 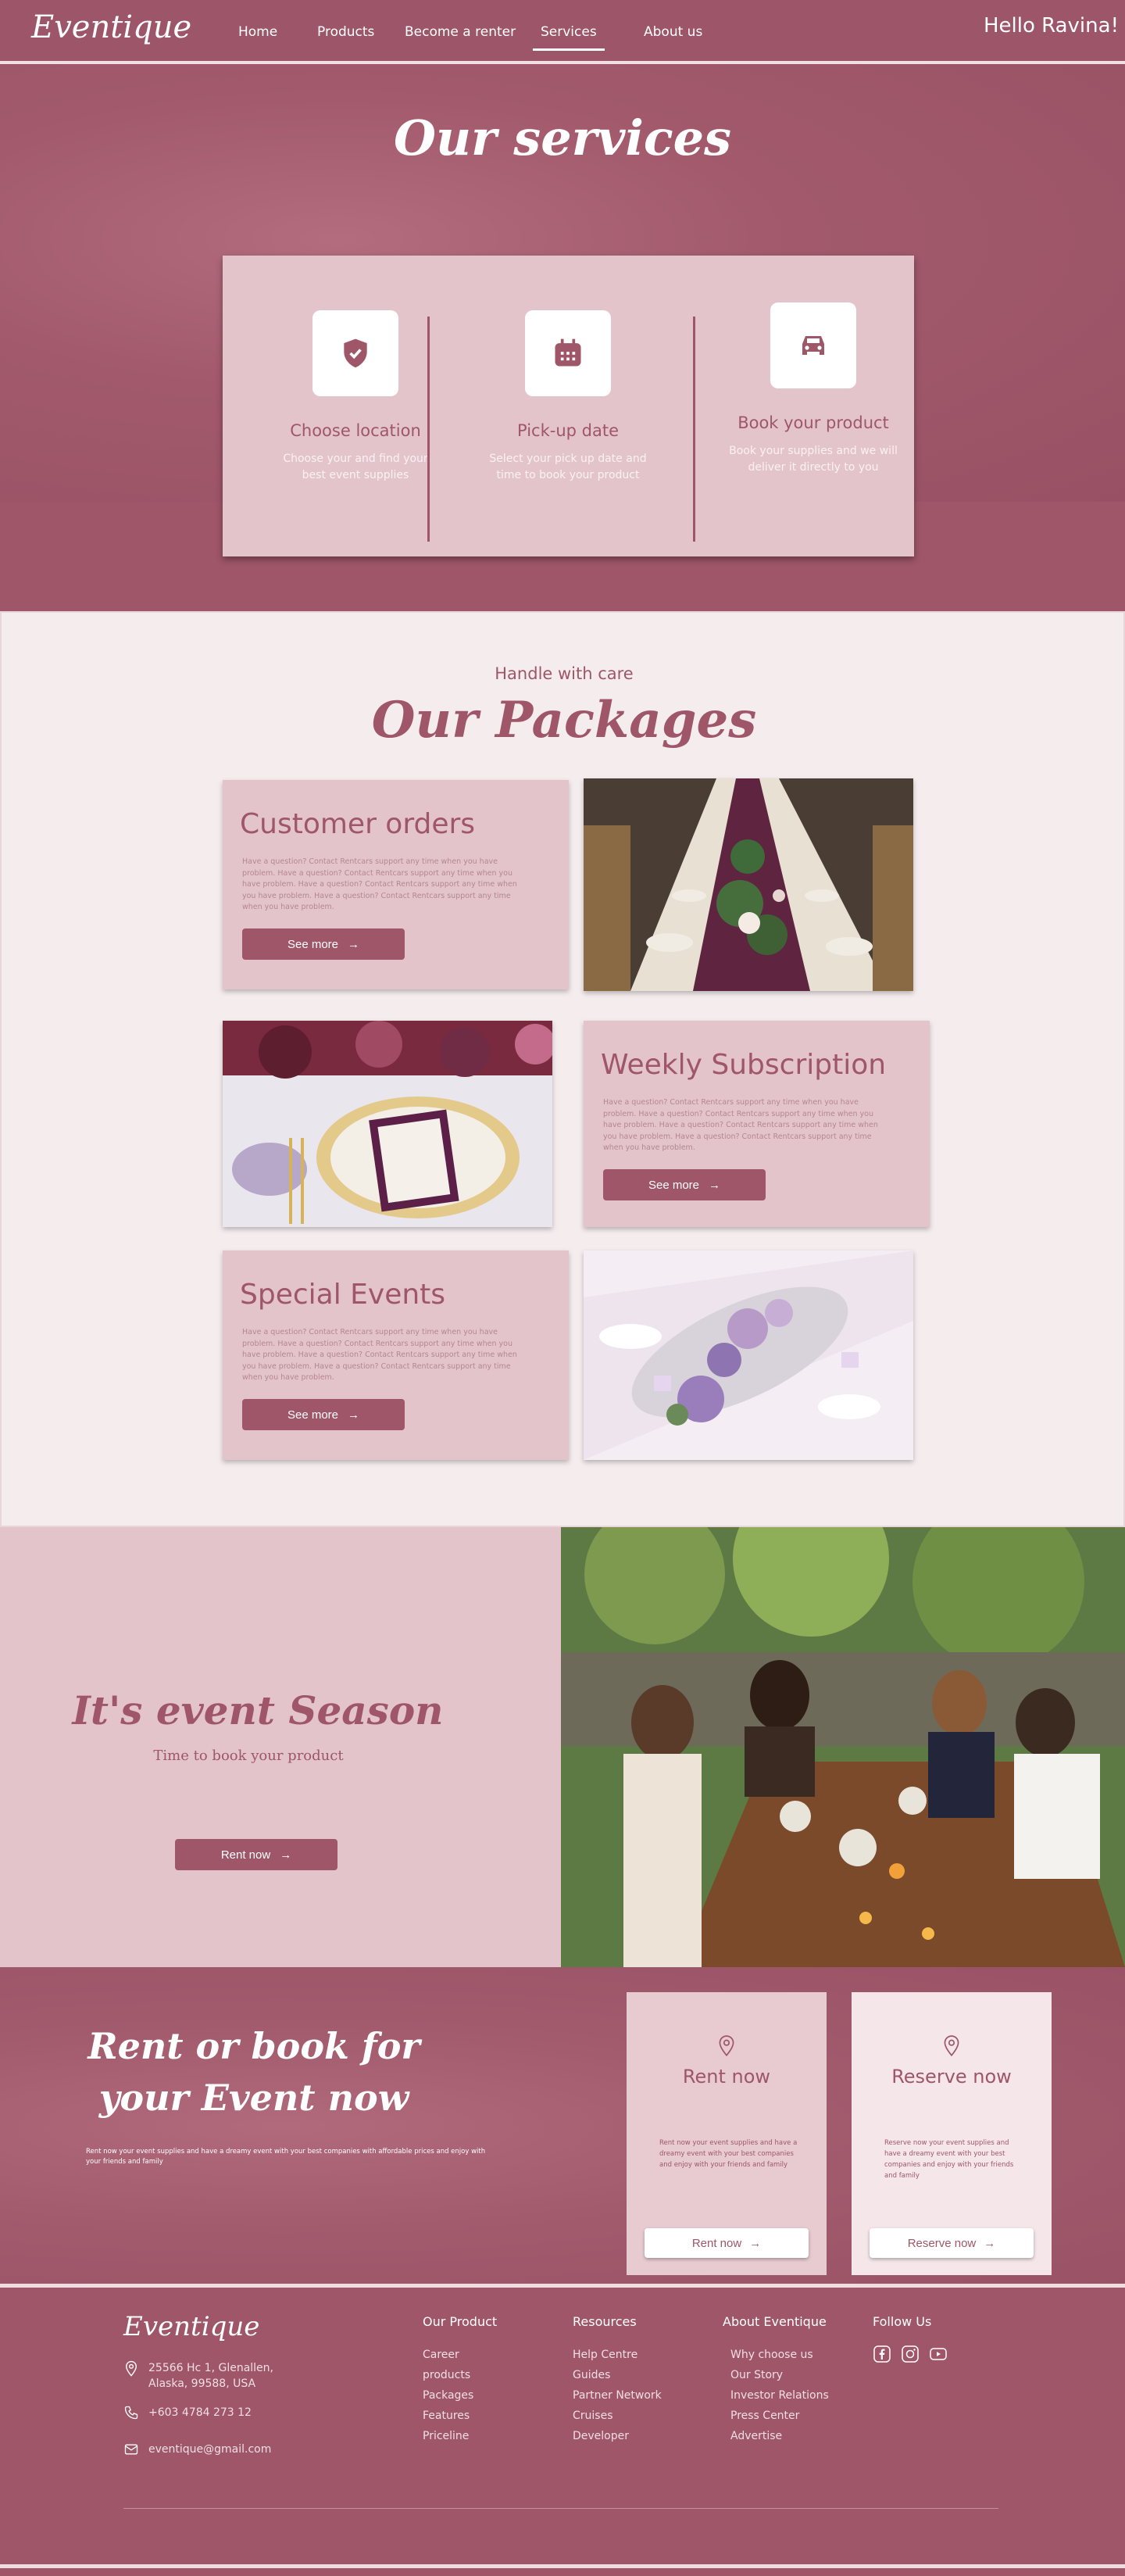 I want to click on footer-link: Partner Network, so click(x=617, y=2395).